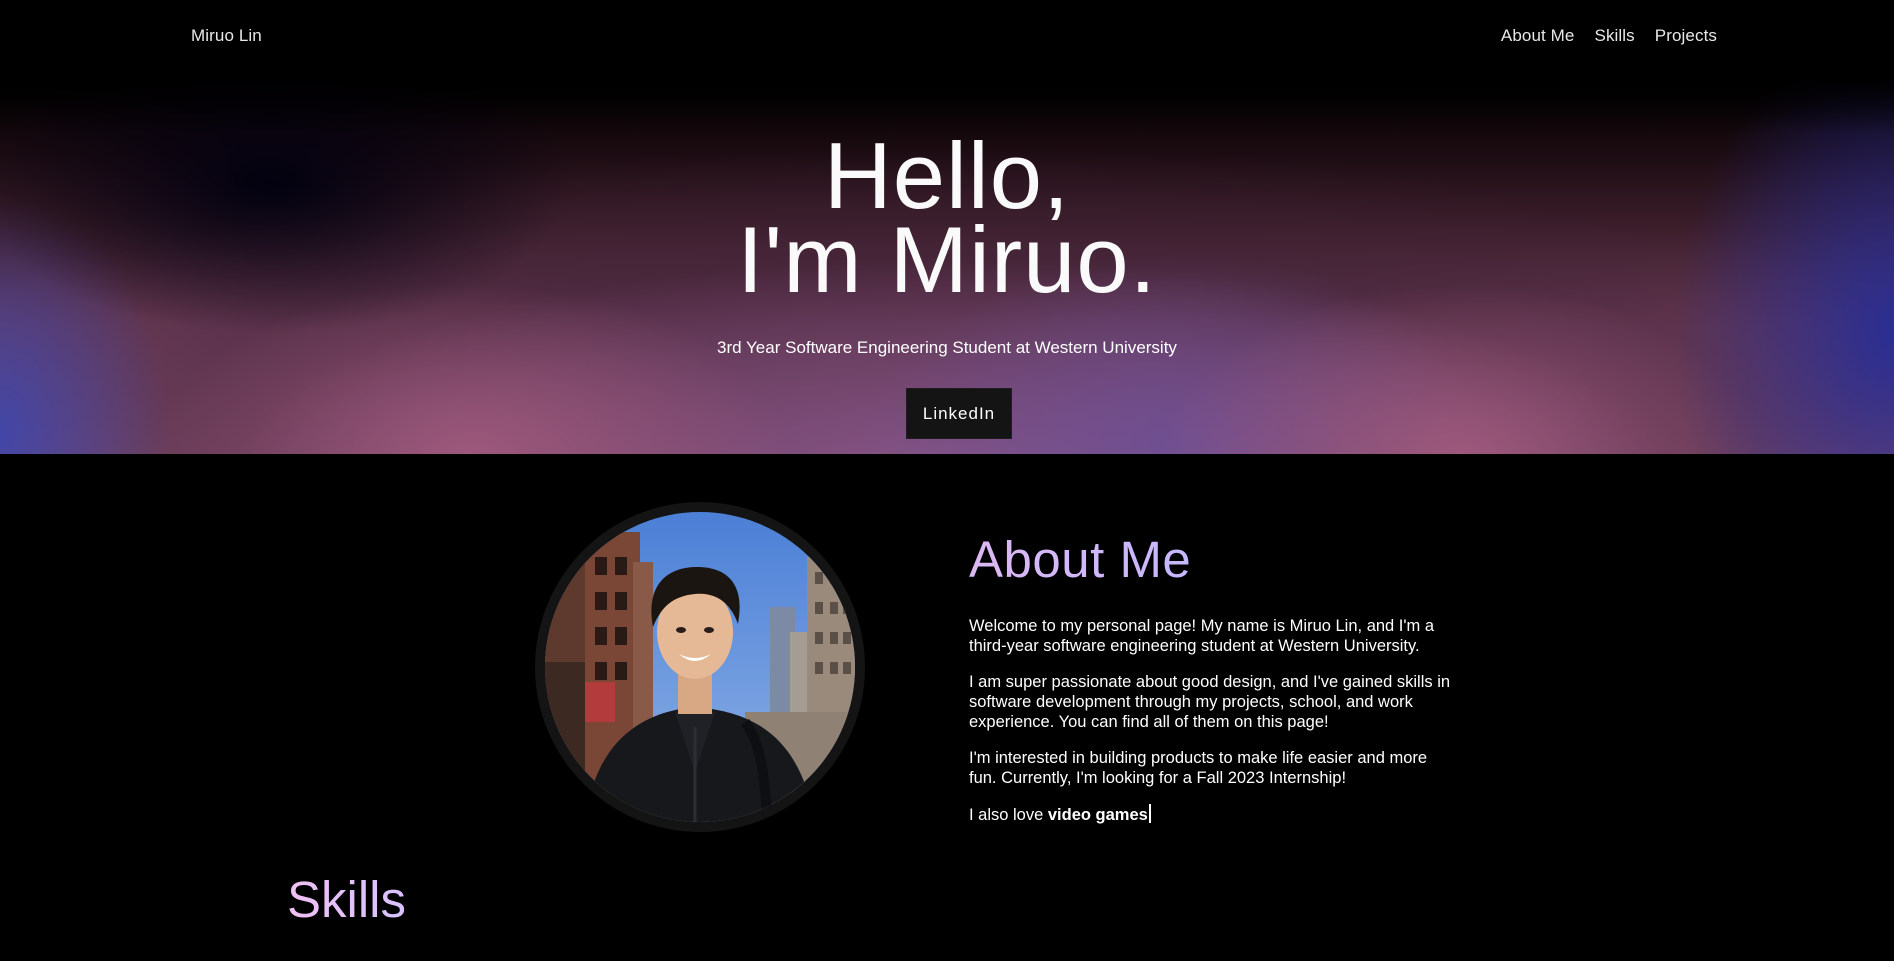 The width and height of the screenshot is (1894, 961). I want to click on about-title: About Me, so click(1080, 559).